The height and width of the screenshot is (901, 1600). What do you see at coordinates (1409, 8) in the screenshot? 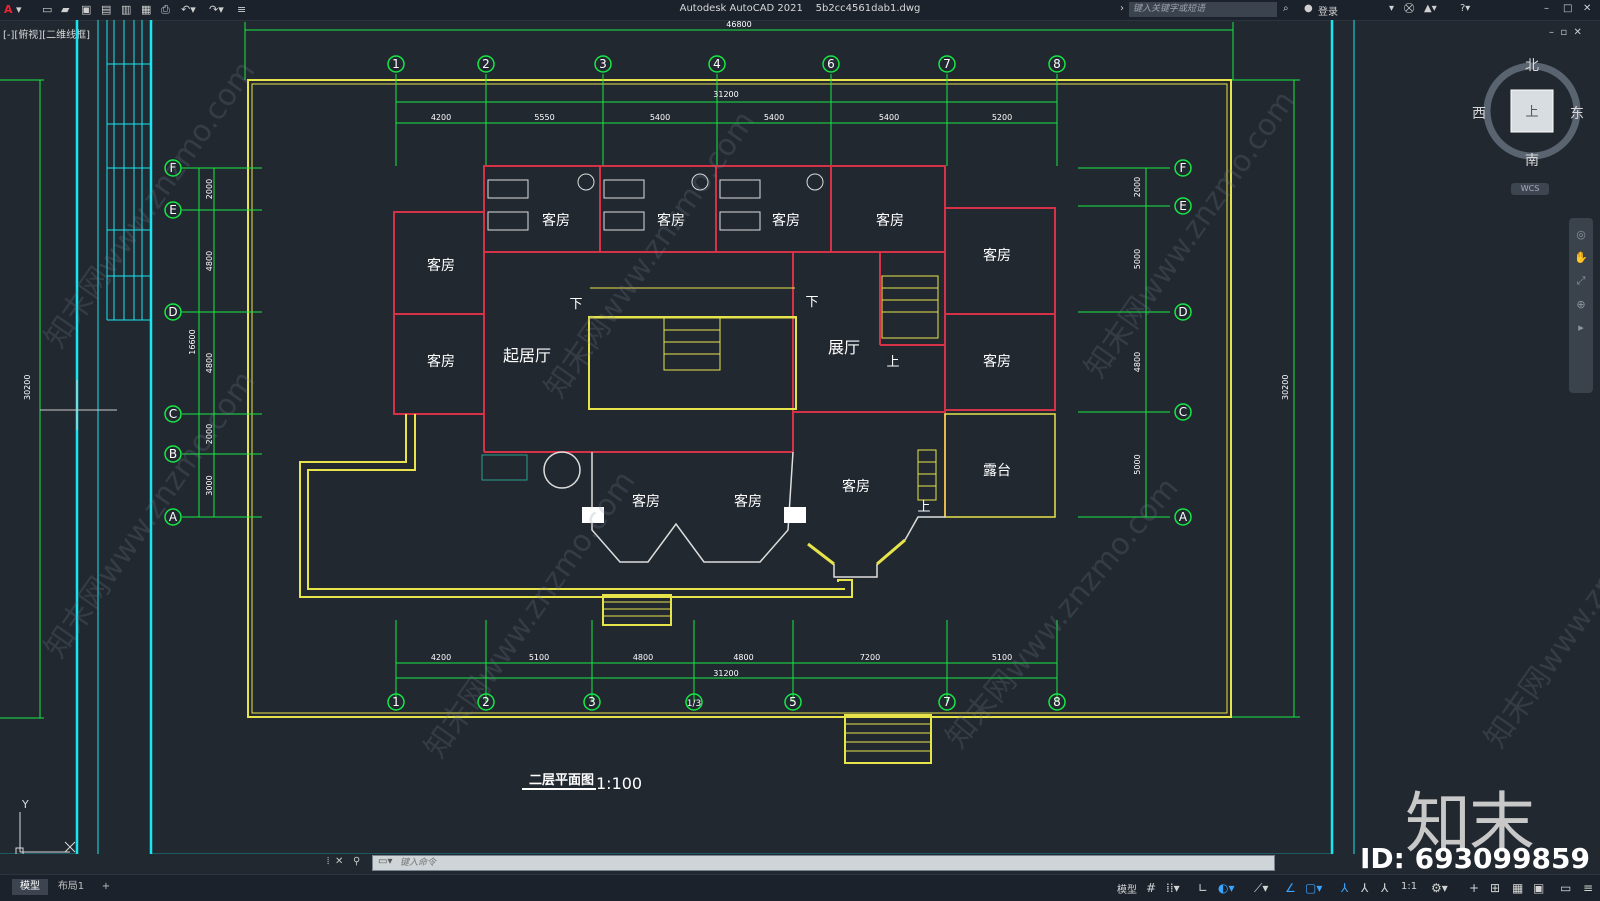
I see `cart-icon: ⛒` at bounding box center [1409, 8].